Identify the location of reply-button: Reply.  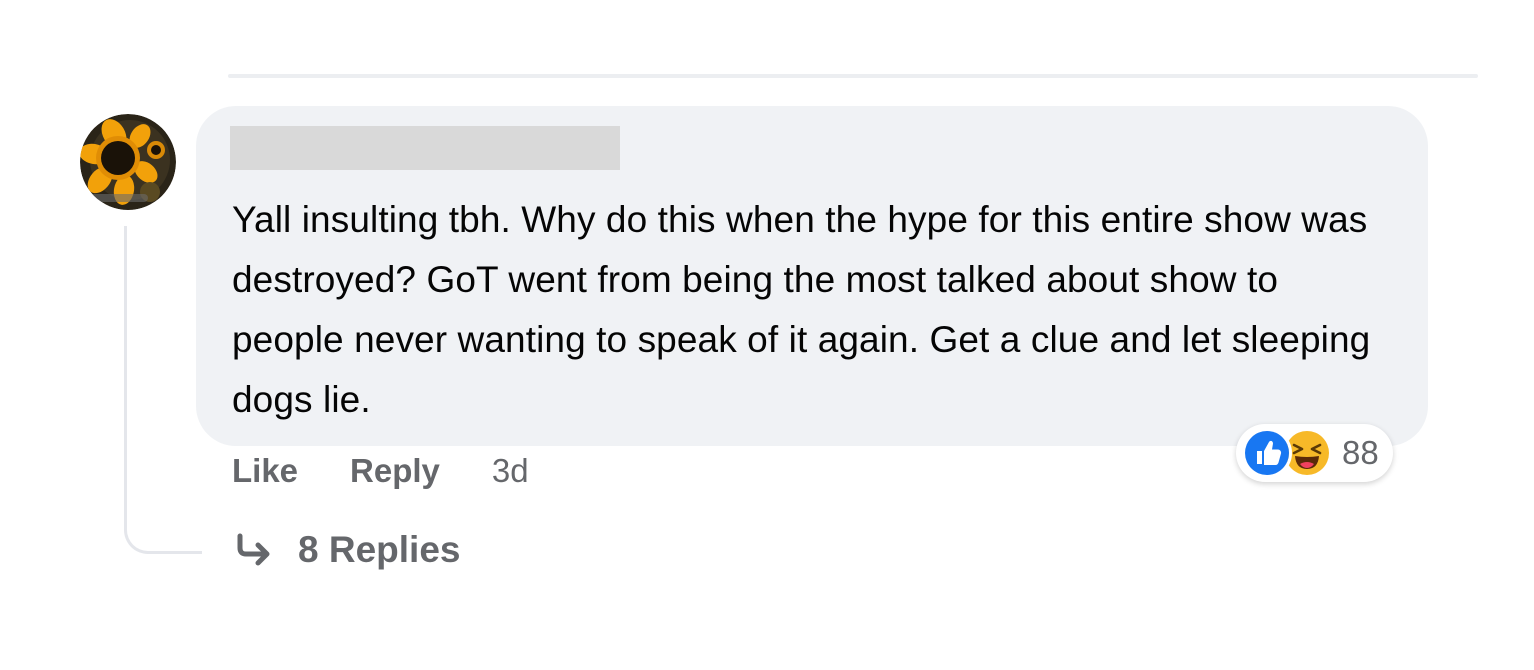
(395, 471).